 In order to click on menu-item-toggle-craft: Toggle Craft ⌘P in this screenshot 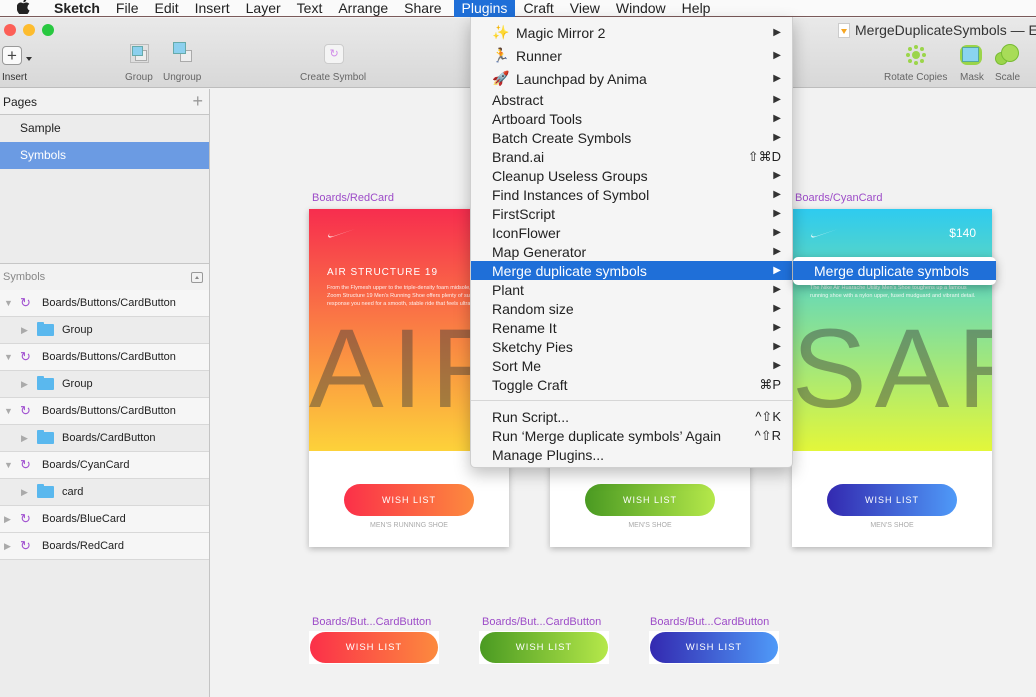, I will do `click(631, 384)`.